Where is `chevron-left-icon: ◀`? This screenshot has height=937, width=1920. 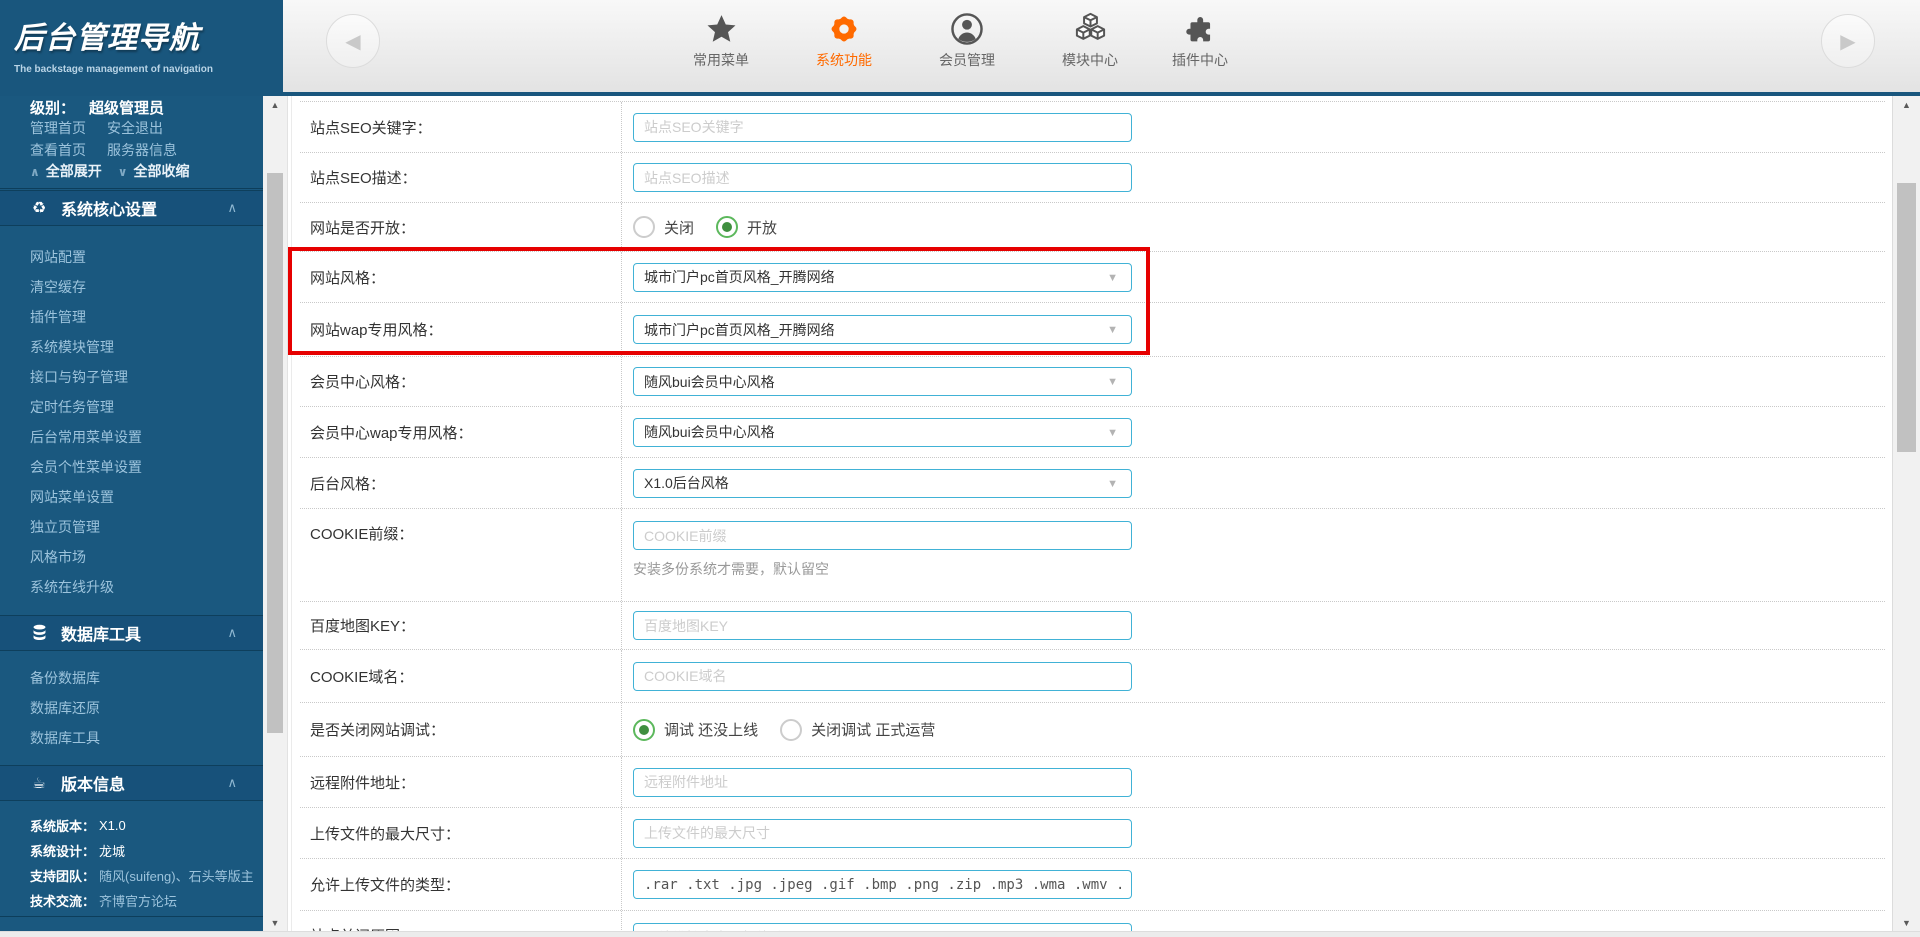
chevron-left-icon: ◀ is located at coordinates (353, 41).